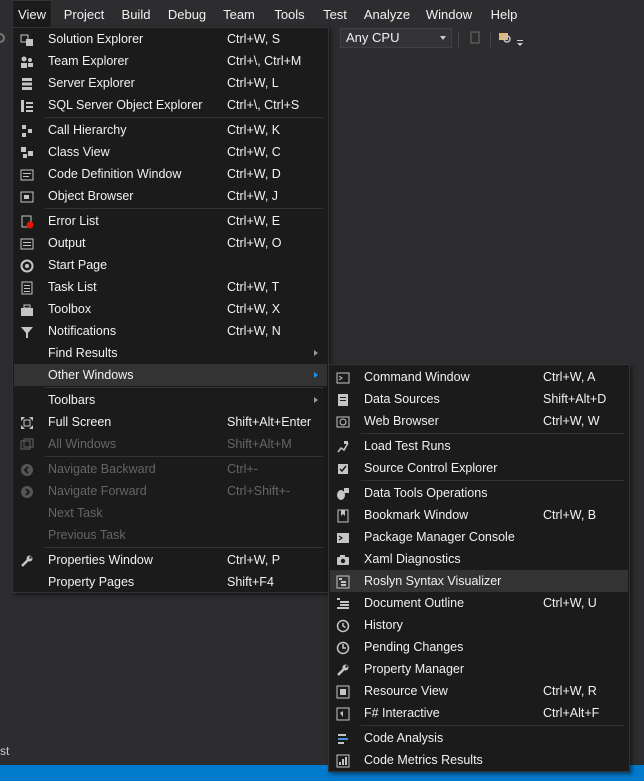 Image resolution: width=644 pixels, height=781 pixels. What do you see at coordinates (170, 152) in the screenshot?
I see `menu-item-class-view: Class View Ctrl+W, C` at bounding box center [170, 152].